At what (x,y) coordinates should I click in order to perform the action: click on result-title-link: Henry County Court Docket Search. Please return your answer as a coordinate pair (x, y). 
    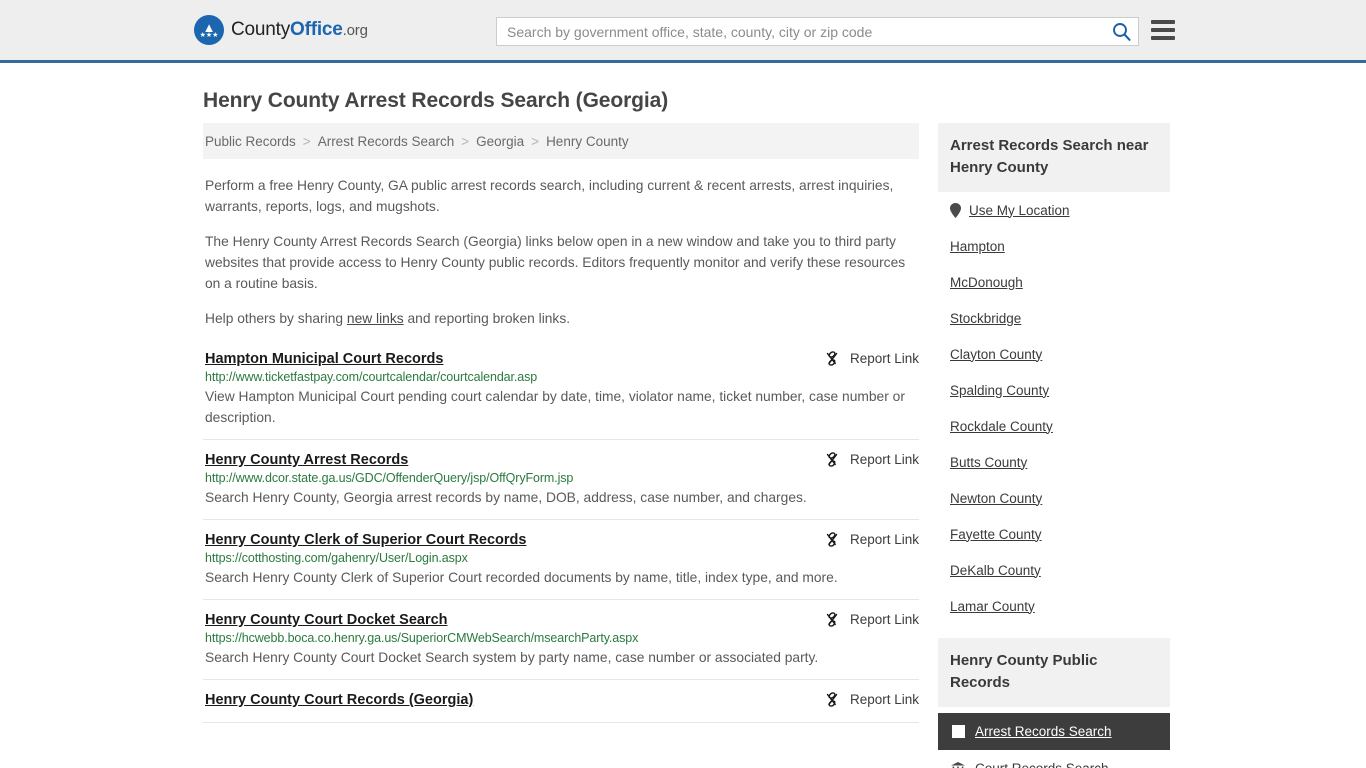
    Looking at the image, I should click on (326, 620).